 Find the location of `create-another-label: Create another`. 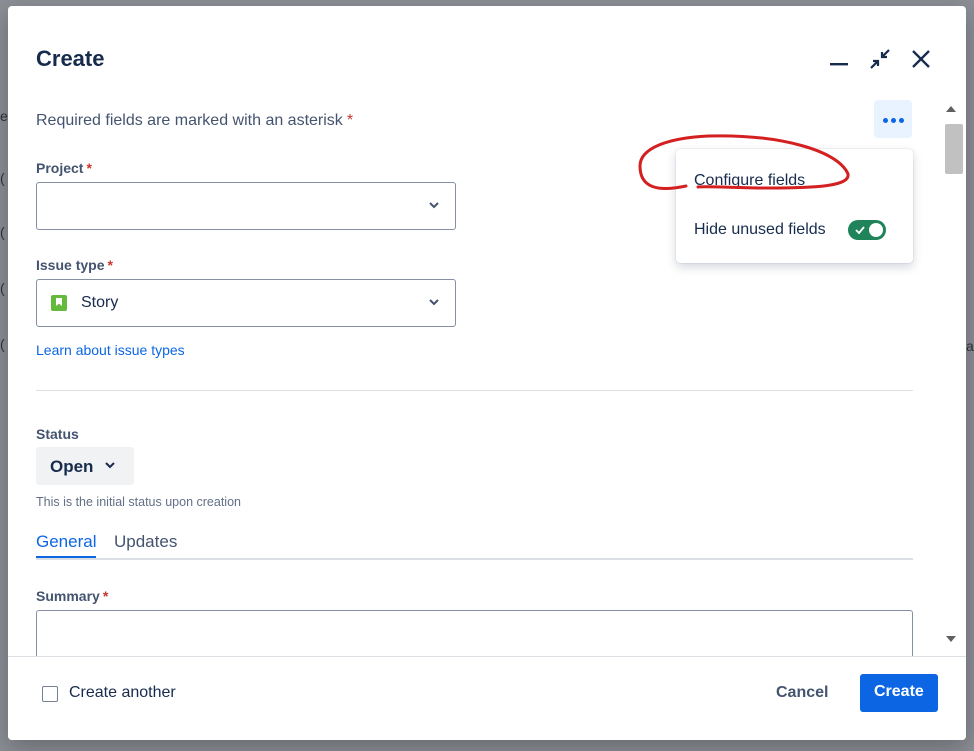

create-another-label: Create another is located at coordinates (122, 693).